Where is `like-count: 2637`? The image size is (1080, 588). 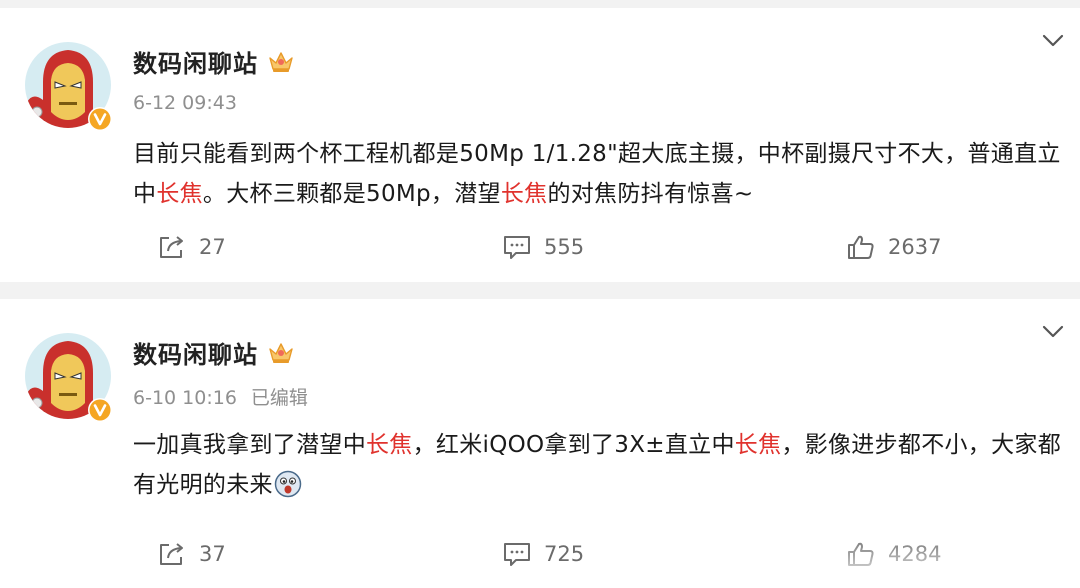
like-count: 2637 is located at coordinates (915, 247).